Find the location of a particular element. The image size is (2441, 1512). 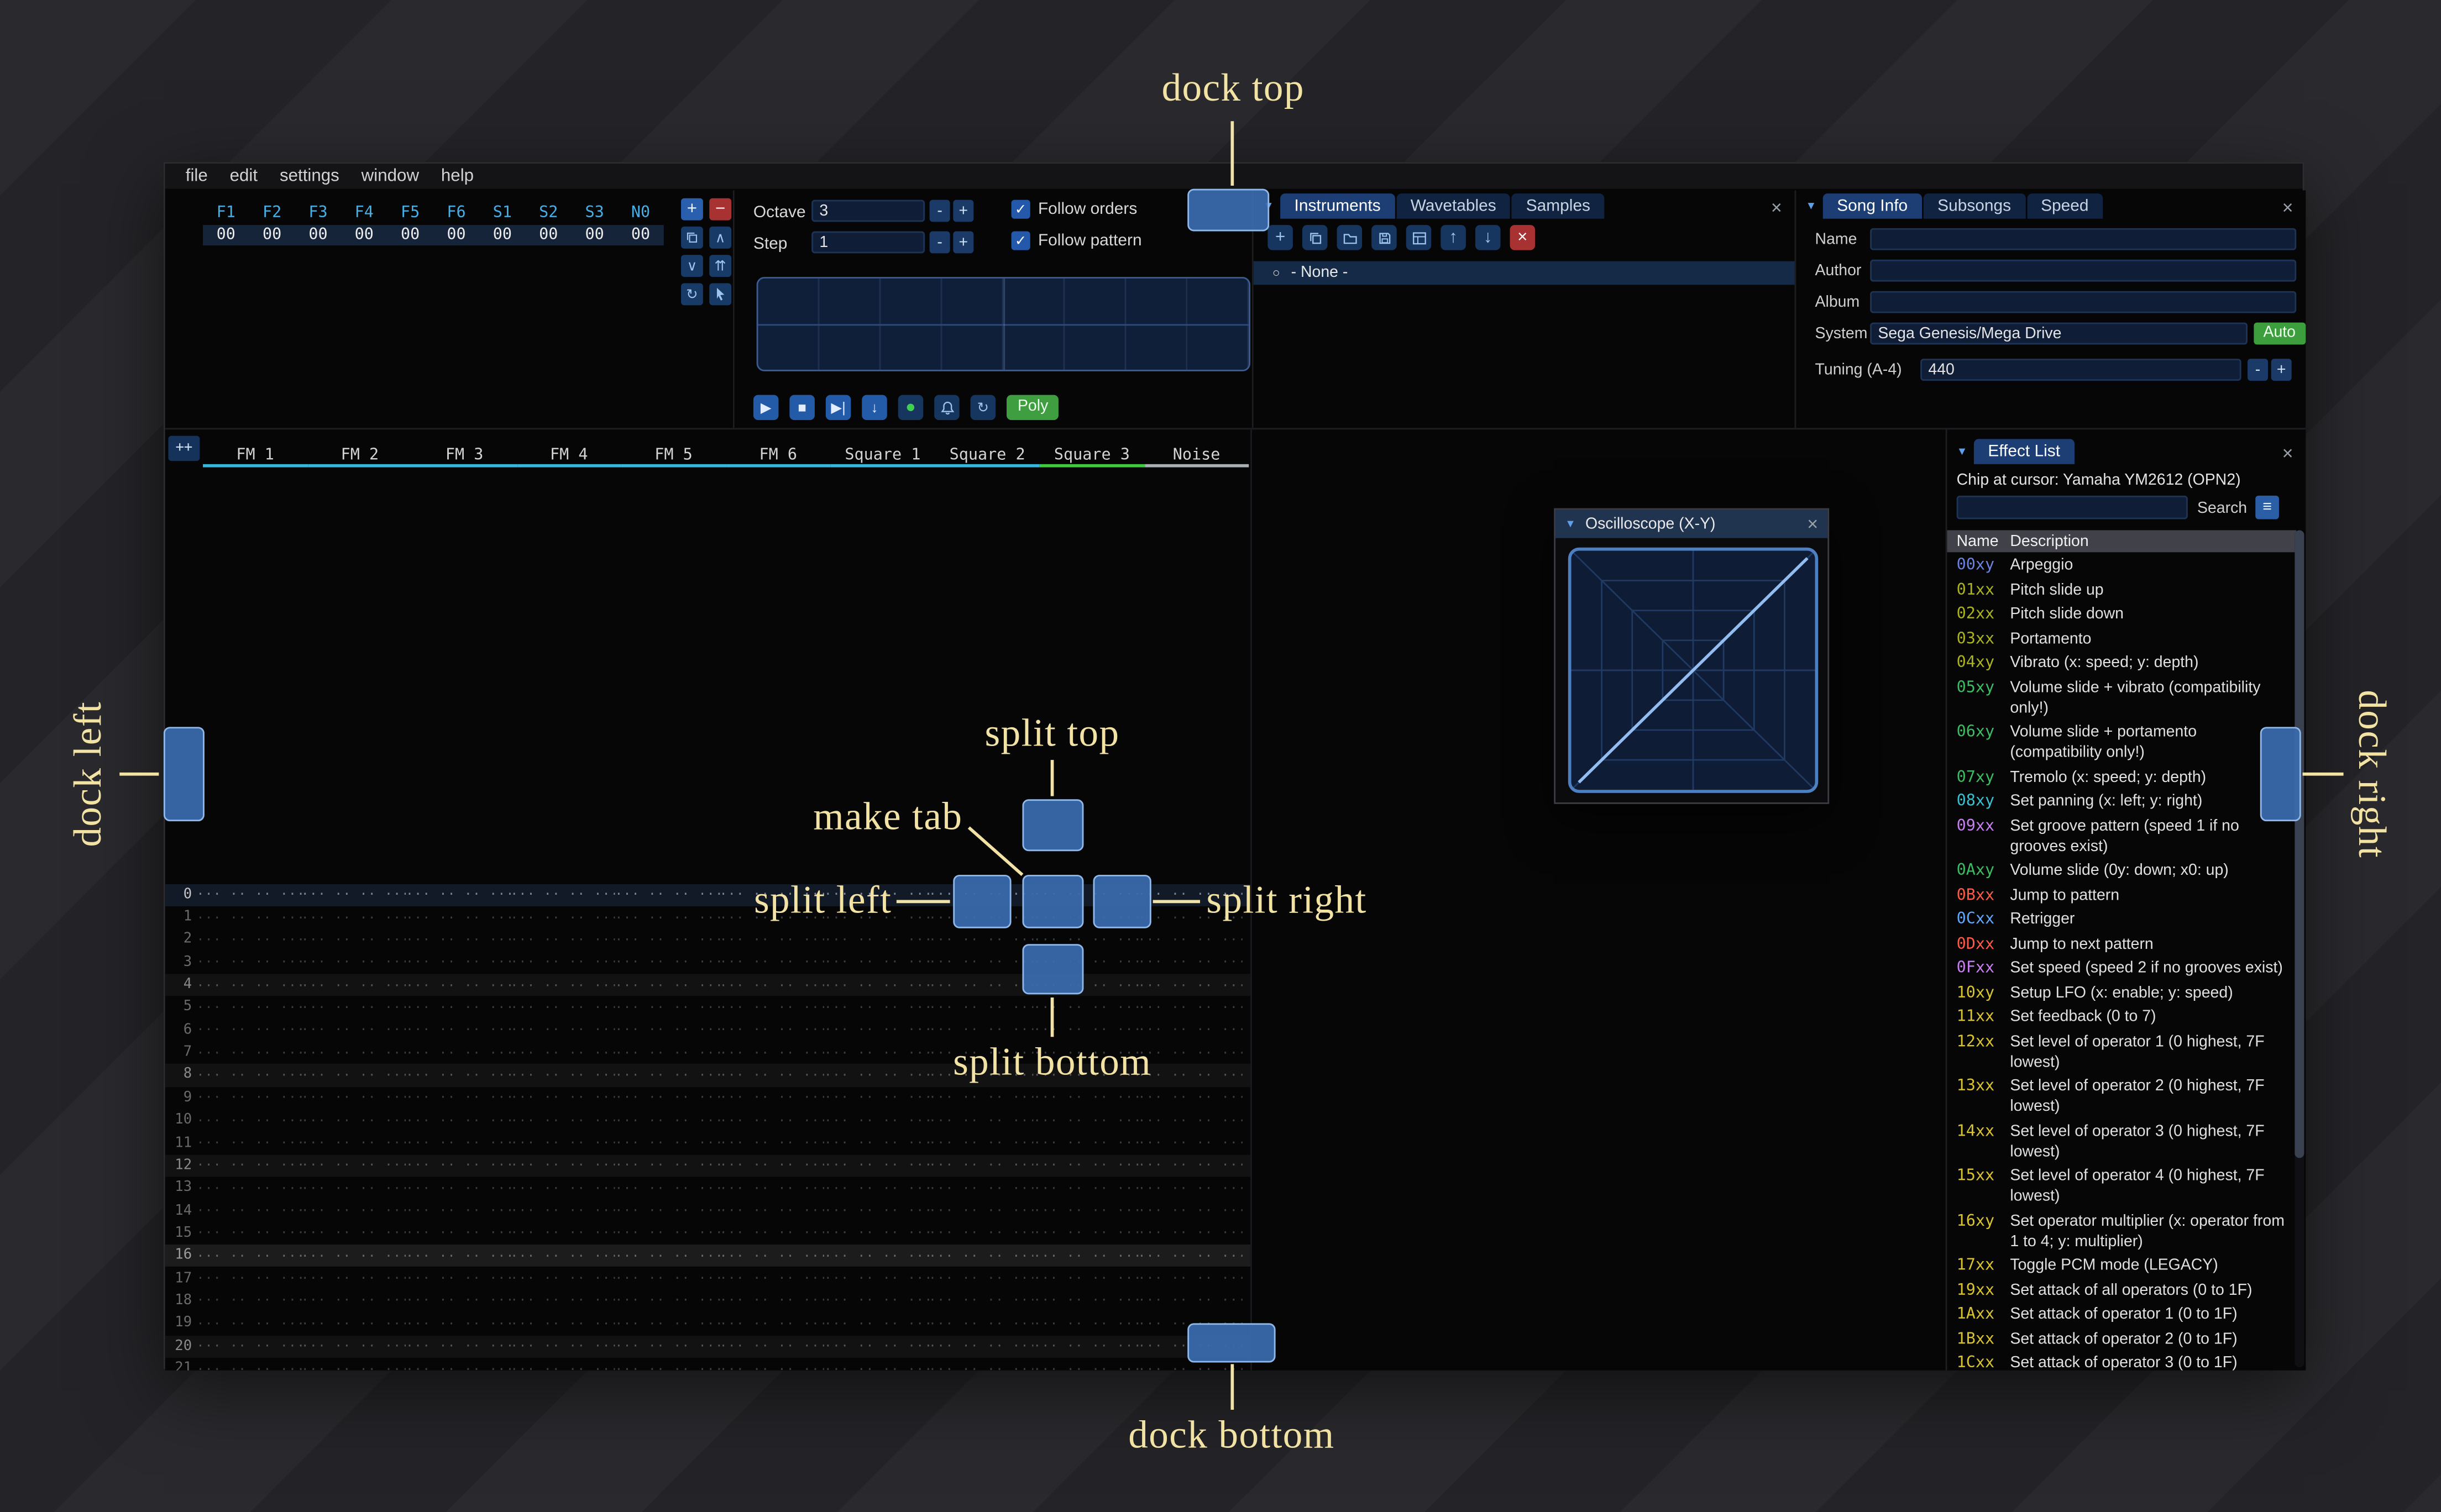

delete-instrument-button: × is located at coordinates (1523, 238).